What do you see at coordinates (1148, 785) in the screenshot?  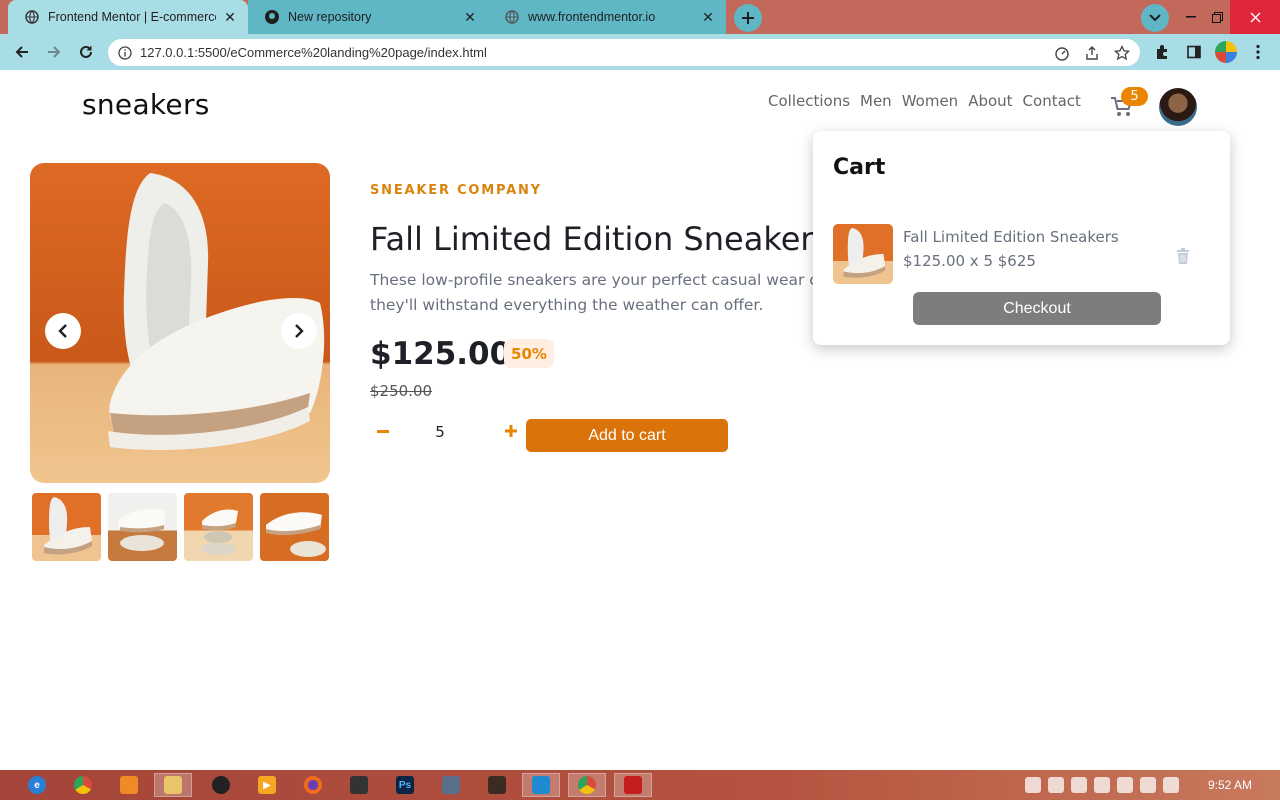 I see `flag-icon` at bounding box center [1148, 785].